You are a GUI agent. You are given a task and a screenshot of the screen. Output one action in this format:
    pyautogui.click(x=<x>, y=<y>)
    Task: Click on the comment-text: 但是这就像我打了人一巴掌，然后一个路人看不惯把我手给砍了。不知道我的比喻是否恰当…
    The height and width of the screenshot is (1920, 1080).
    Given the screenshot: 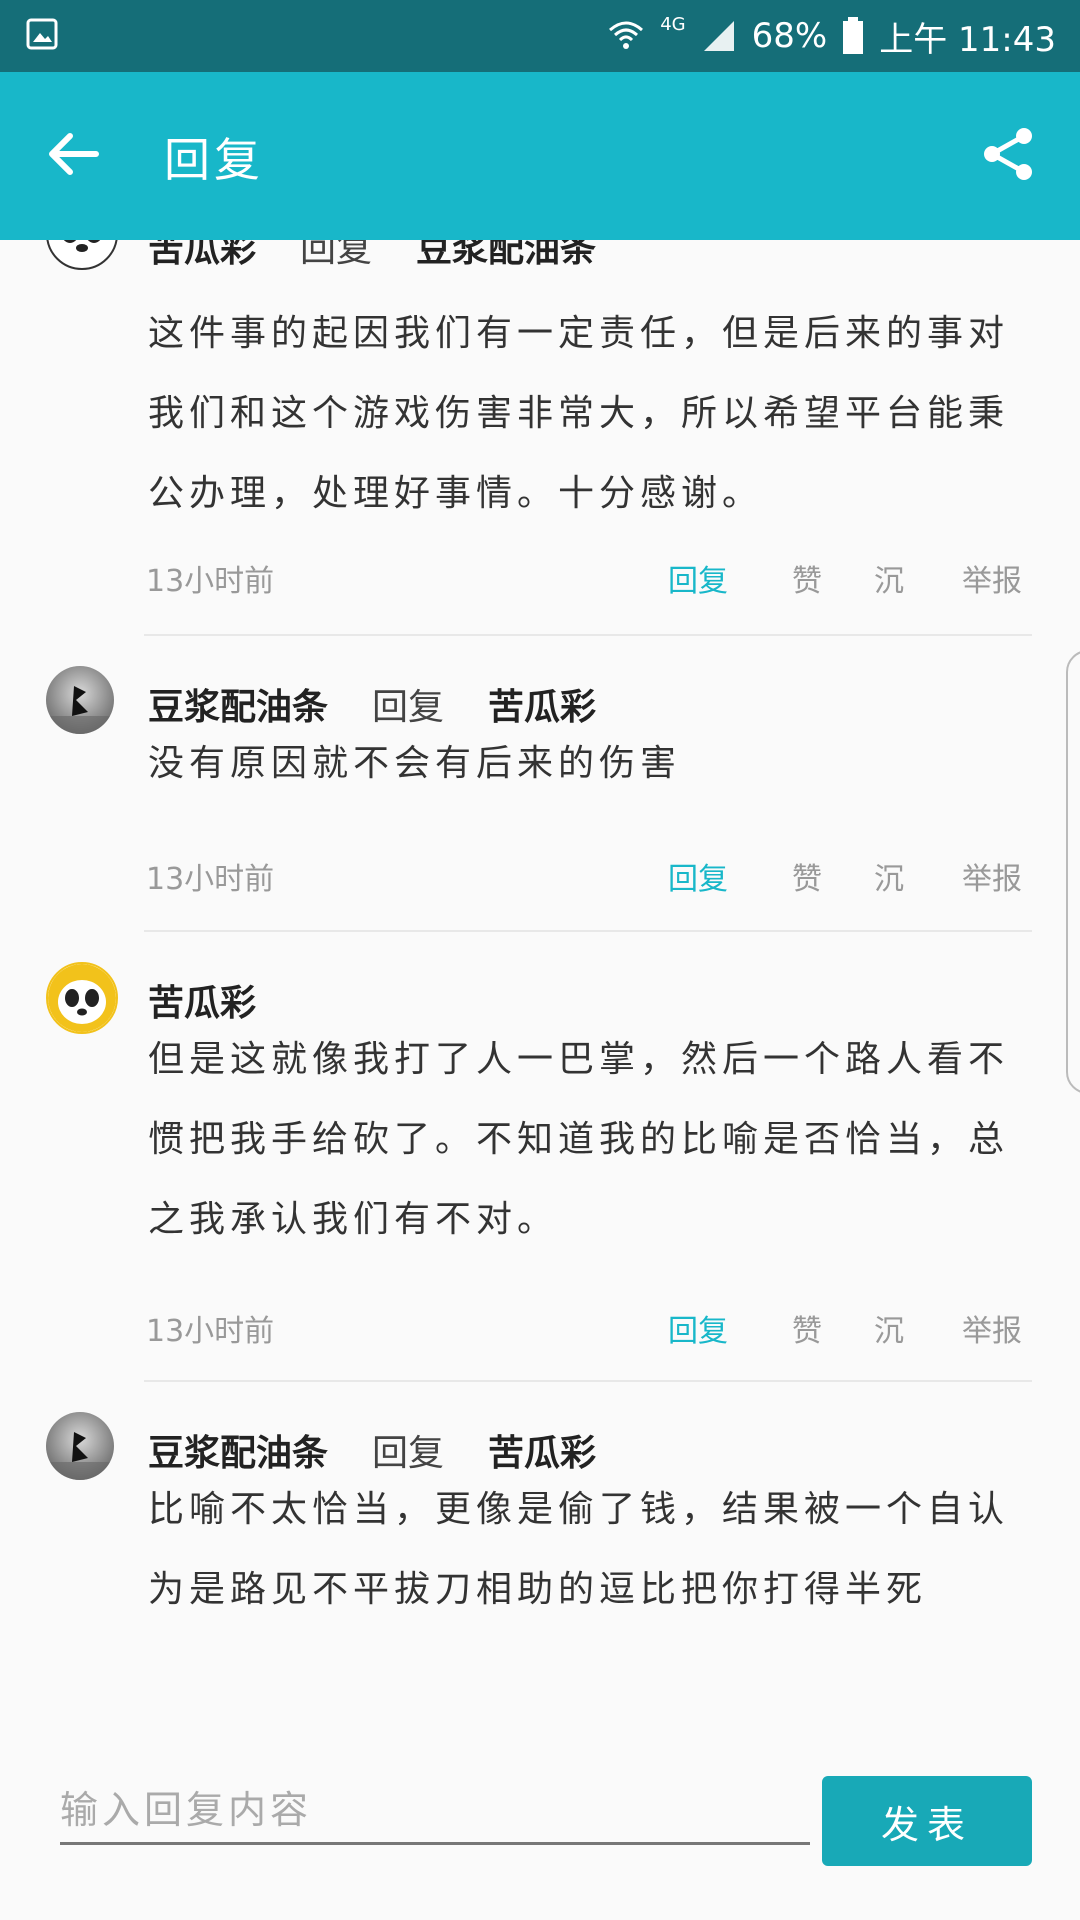 What is the action you would take?
    pyautogui.click(x=579, y=1139)
    